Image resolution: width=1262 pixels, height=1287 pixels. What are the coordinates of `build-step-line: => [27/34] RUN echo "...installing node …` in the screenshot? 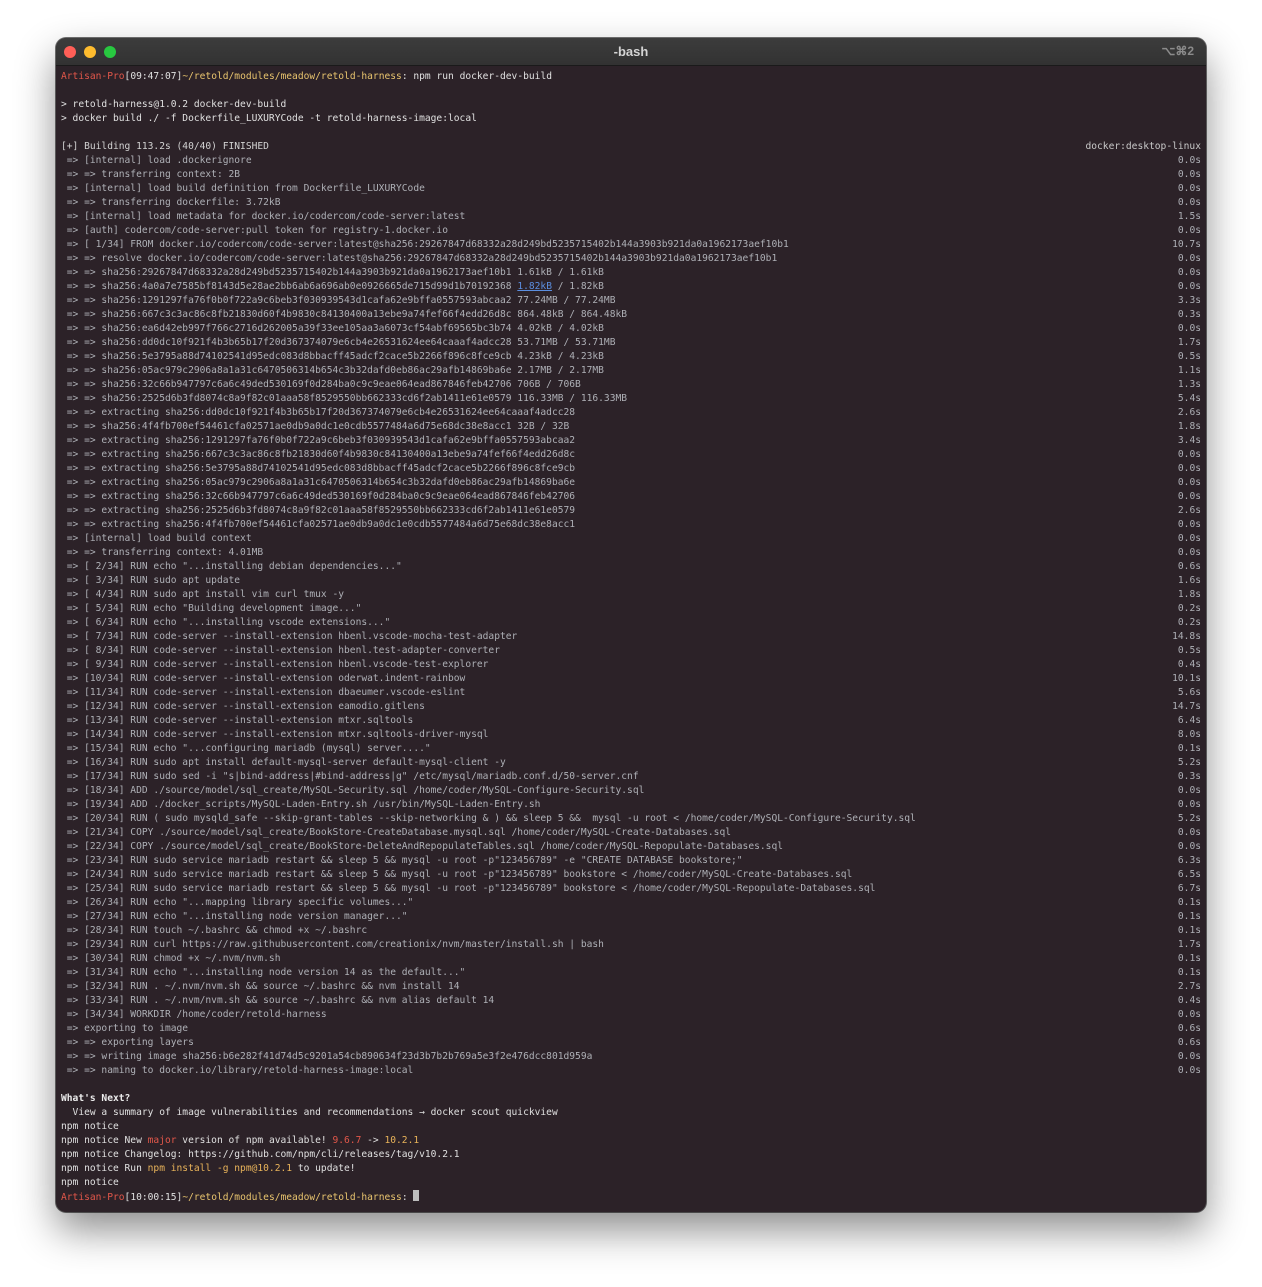 It's located at (631, 917).